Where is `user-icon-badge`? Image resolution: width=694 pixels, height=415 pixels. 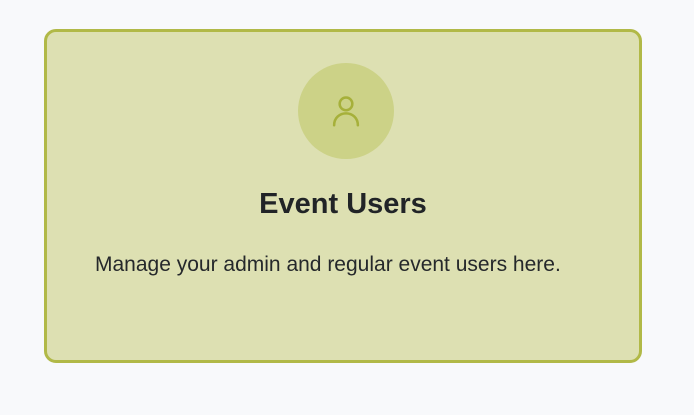 user-icon-badge is located at coordinates (346, 111).